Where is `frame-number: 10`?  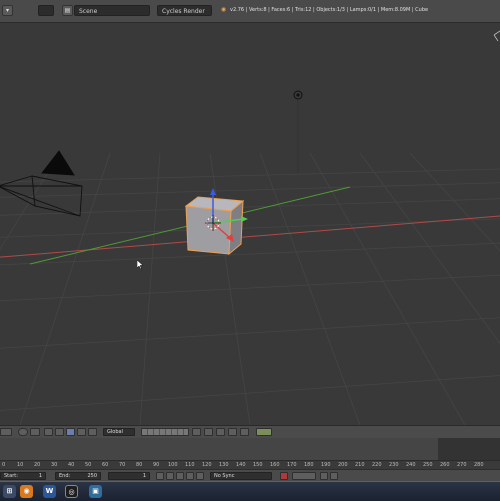 frame-number: 10 is located at coordinates (20, 465).